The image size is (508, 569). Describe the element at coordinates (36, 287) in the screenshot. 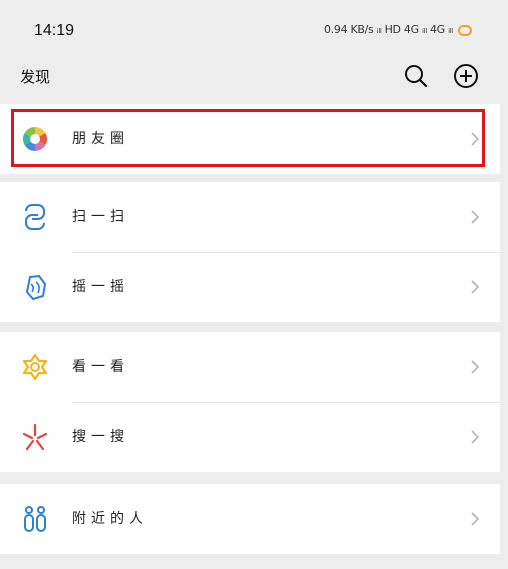

I see `shake-icon` at that location.